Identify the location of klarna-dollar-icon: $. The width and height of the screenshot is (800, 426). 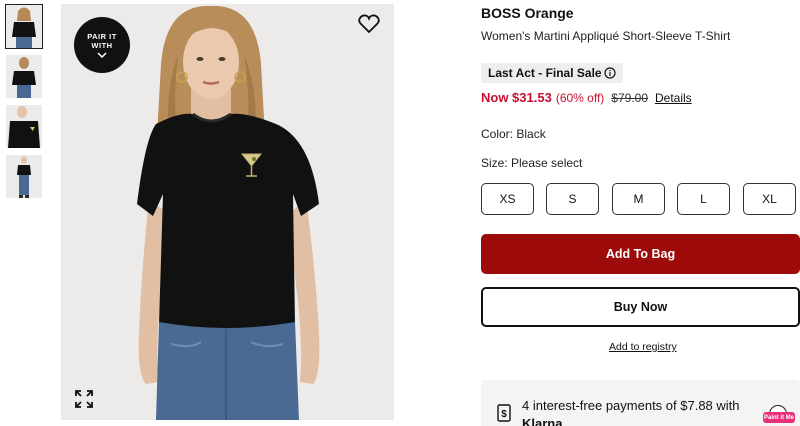
(504, 413).